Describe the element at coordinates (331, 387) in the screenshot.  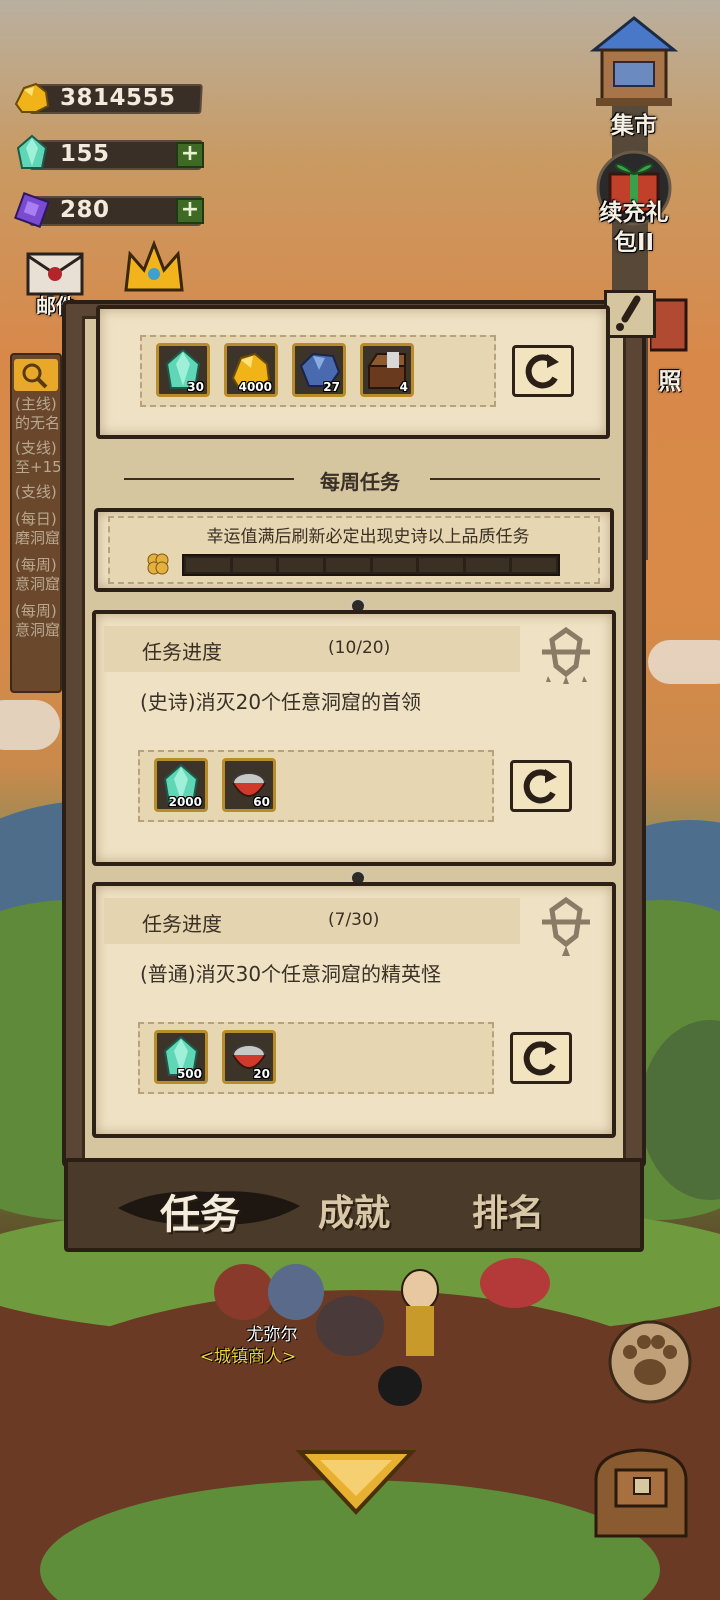
I see `reward-count: 27` at that location.